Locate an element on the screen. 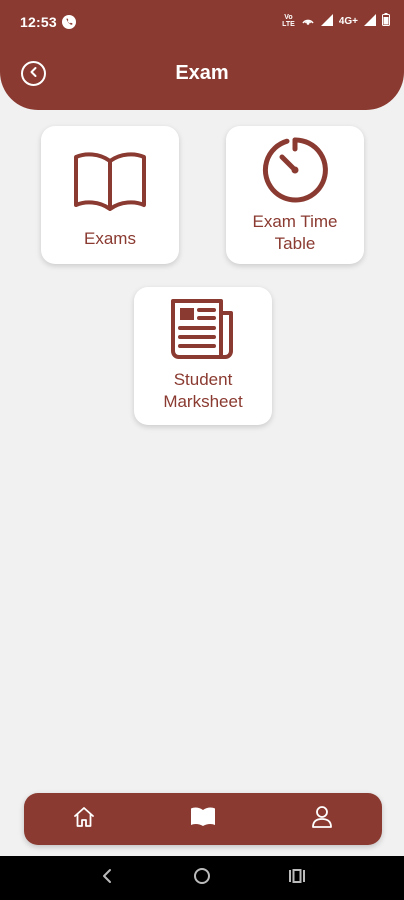  system-back-icon is located at coordinates (107, 878).